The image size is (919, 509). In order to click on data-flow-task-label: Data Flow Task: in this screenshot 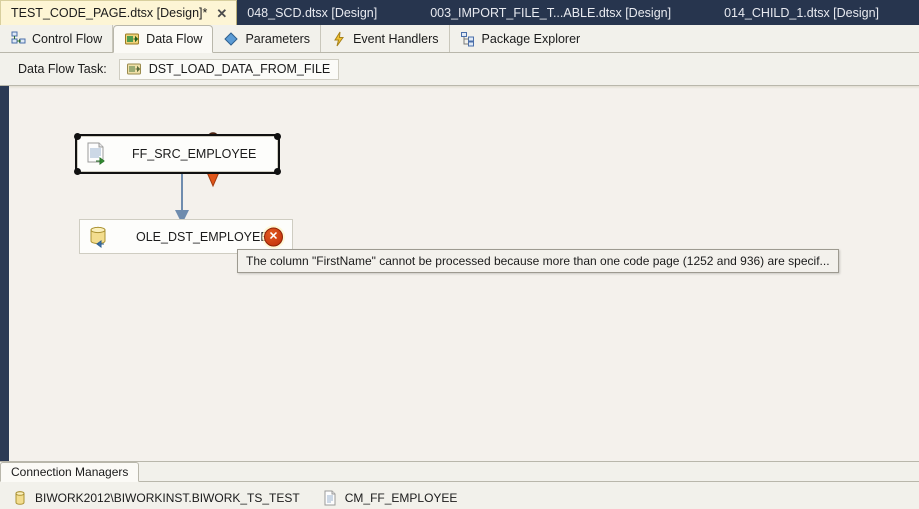, I will do `click(62, 69)`.